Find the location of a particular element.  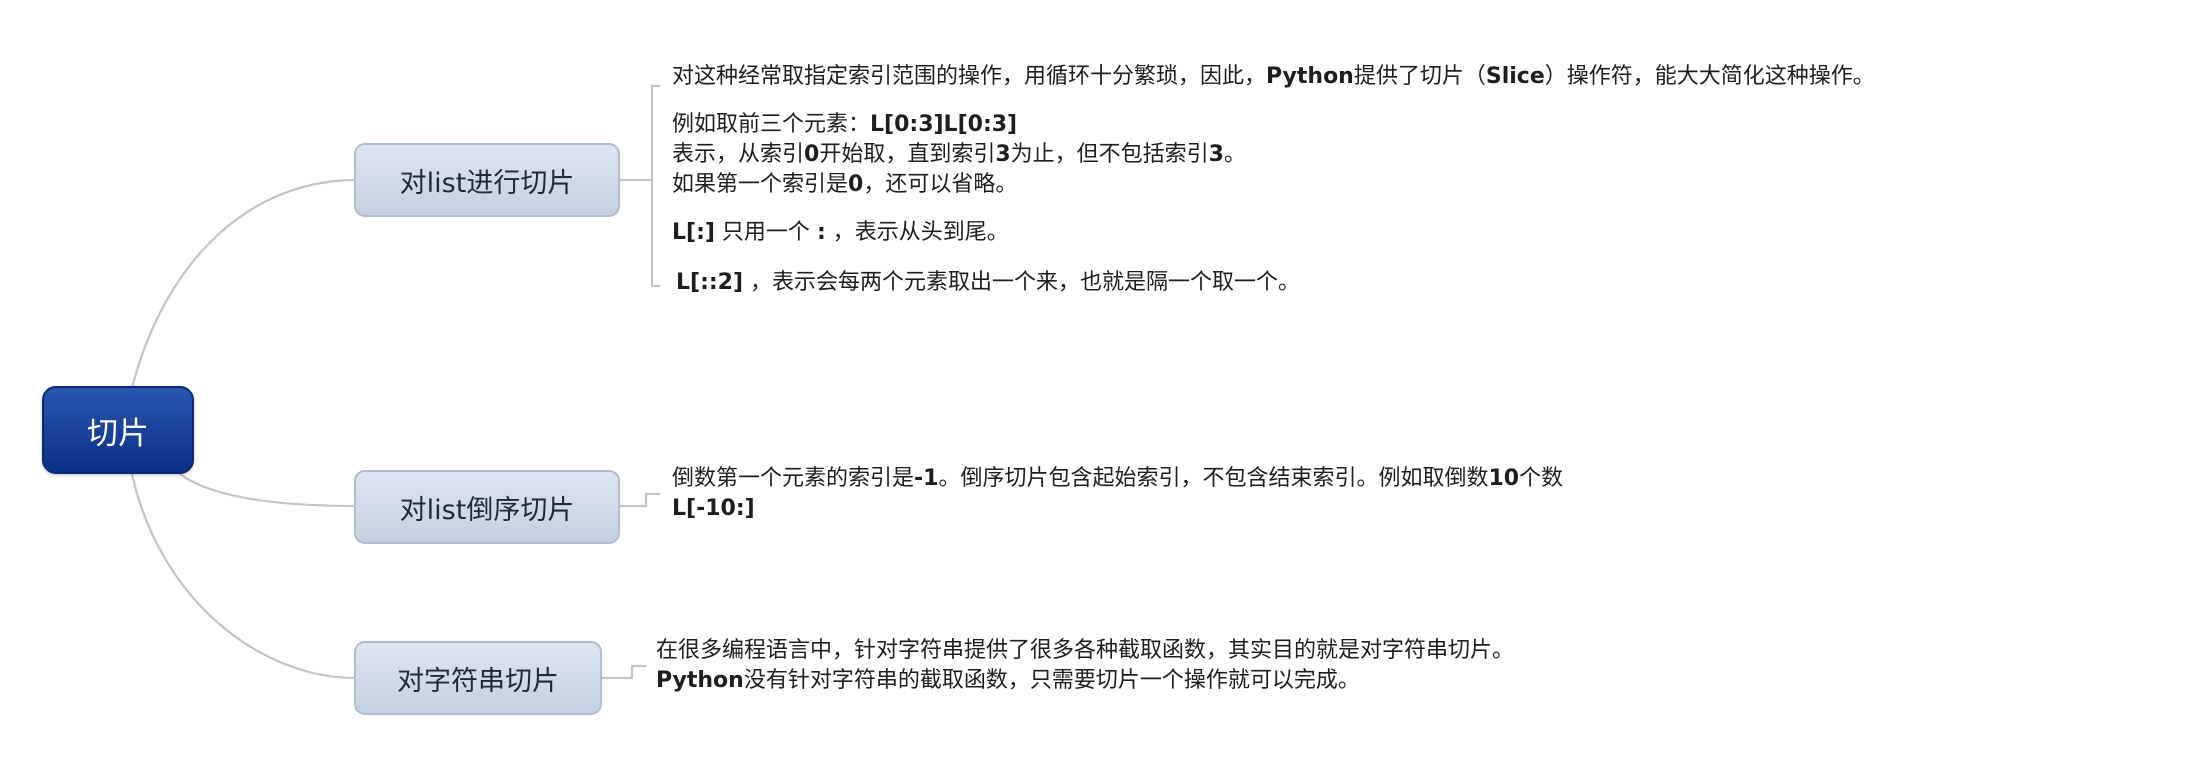

note-code-text: 10 is located at coordinates (1504, 478).